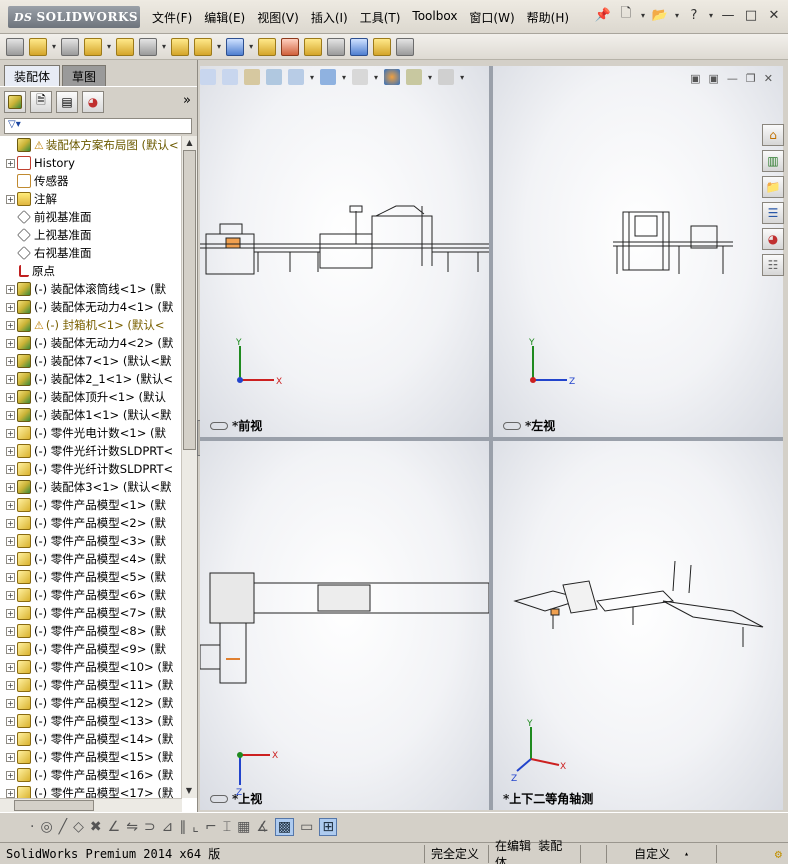 The height and width of the screenshot is (864, 788). What do you see at coordinates (728, 15) in the screenshot?
I see `minimize-icon: —` at bounding box center [728, 15].